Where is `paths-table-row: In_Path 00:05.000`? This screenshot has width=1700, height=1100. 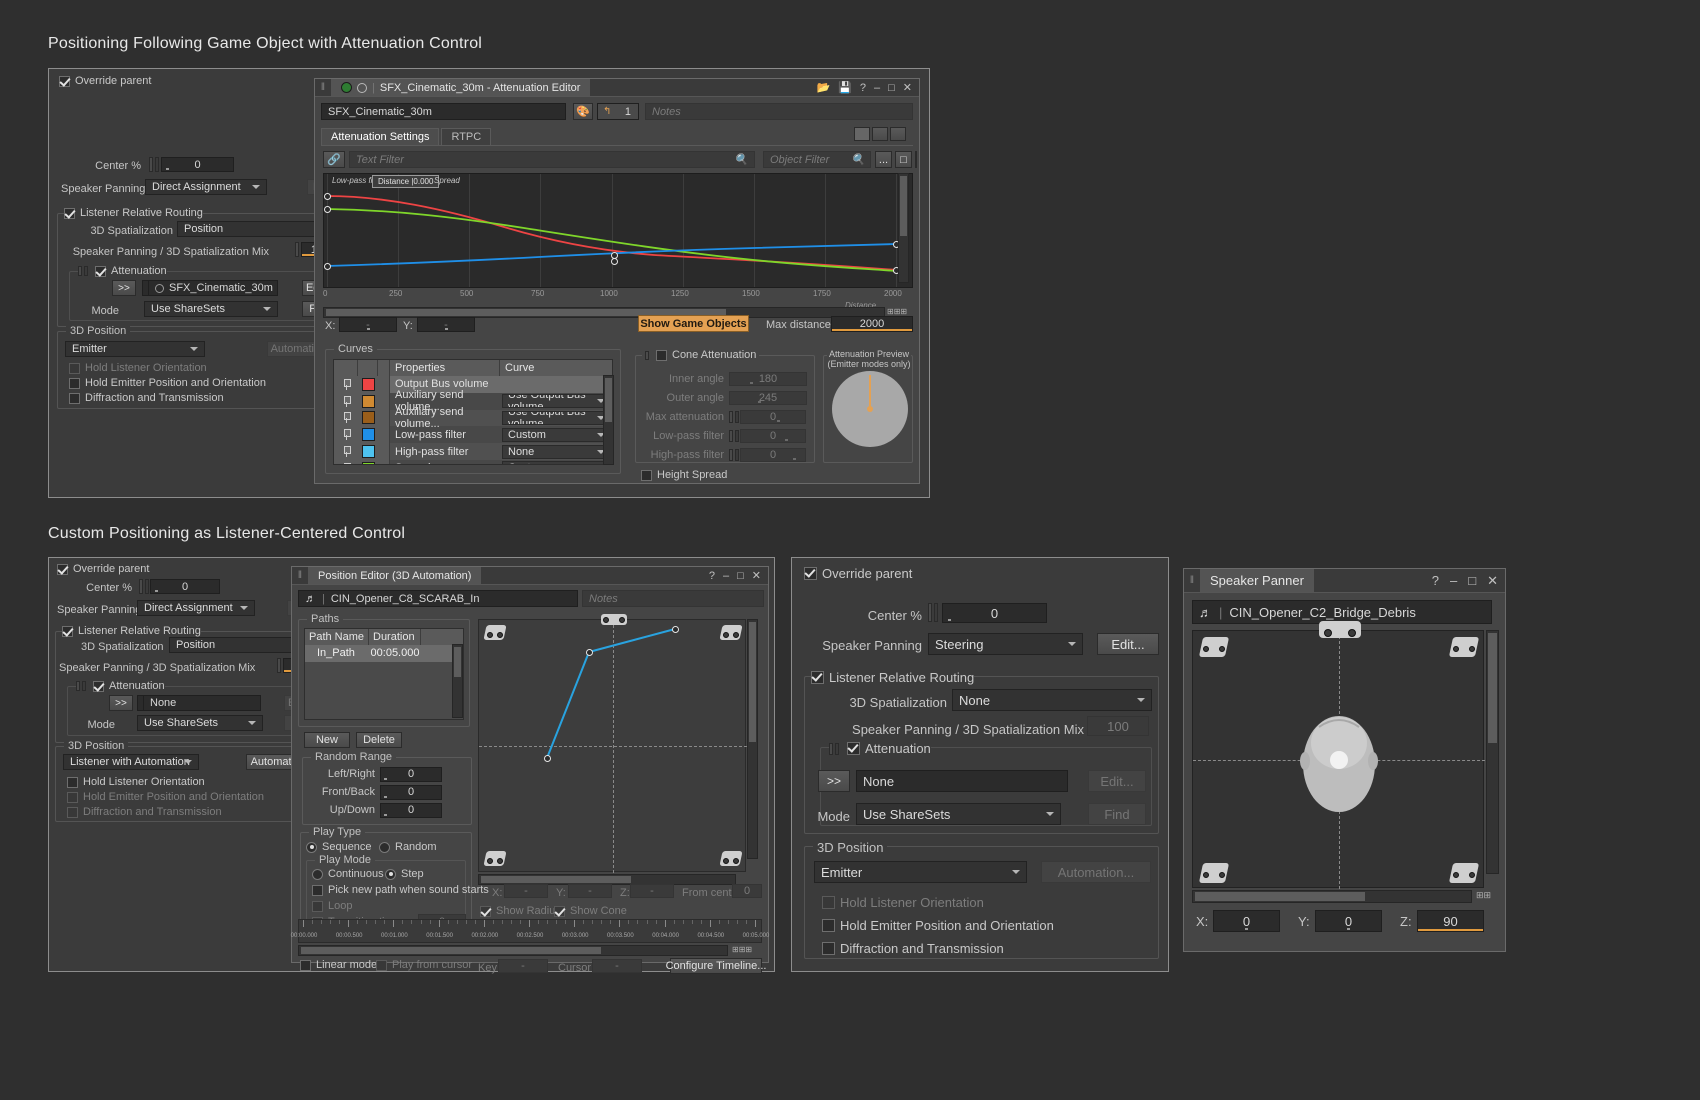 paths-table-row: In_Path 00:05.000 is located at coordinates (384, 653).